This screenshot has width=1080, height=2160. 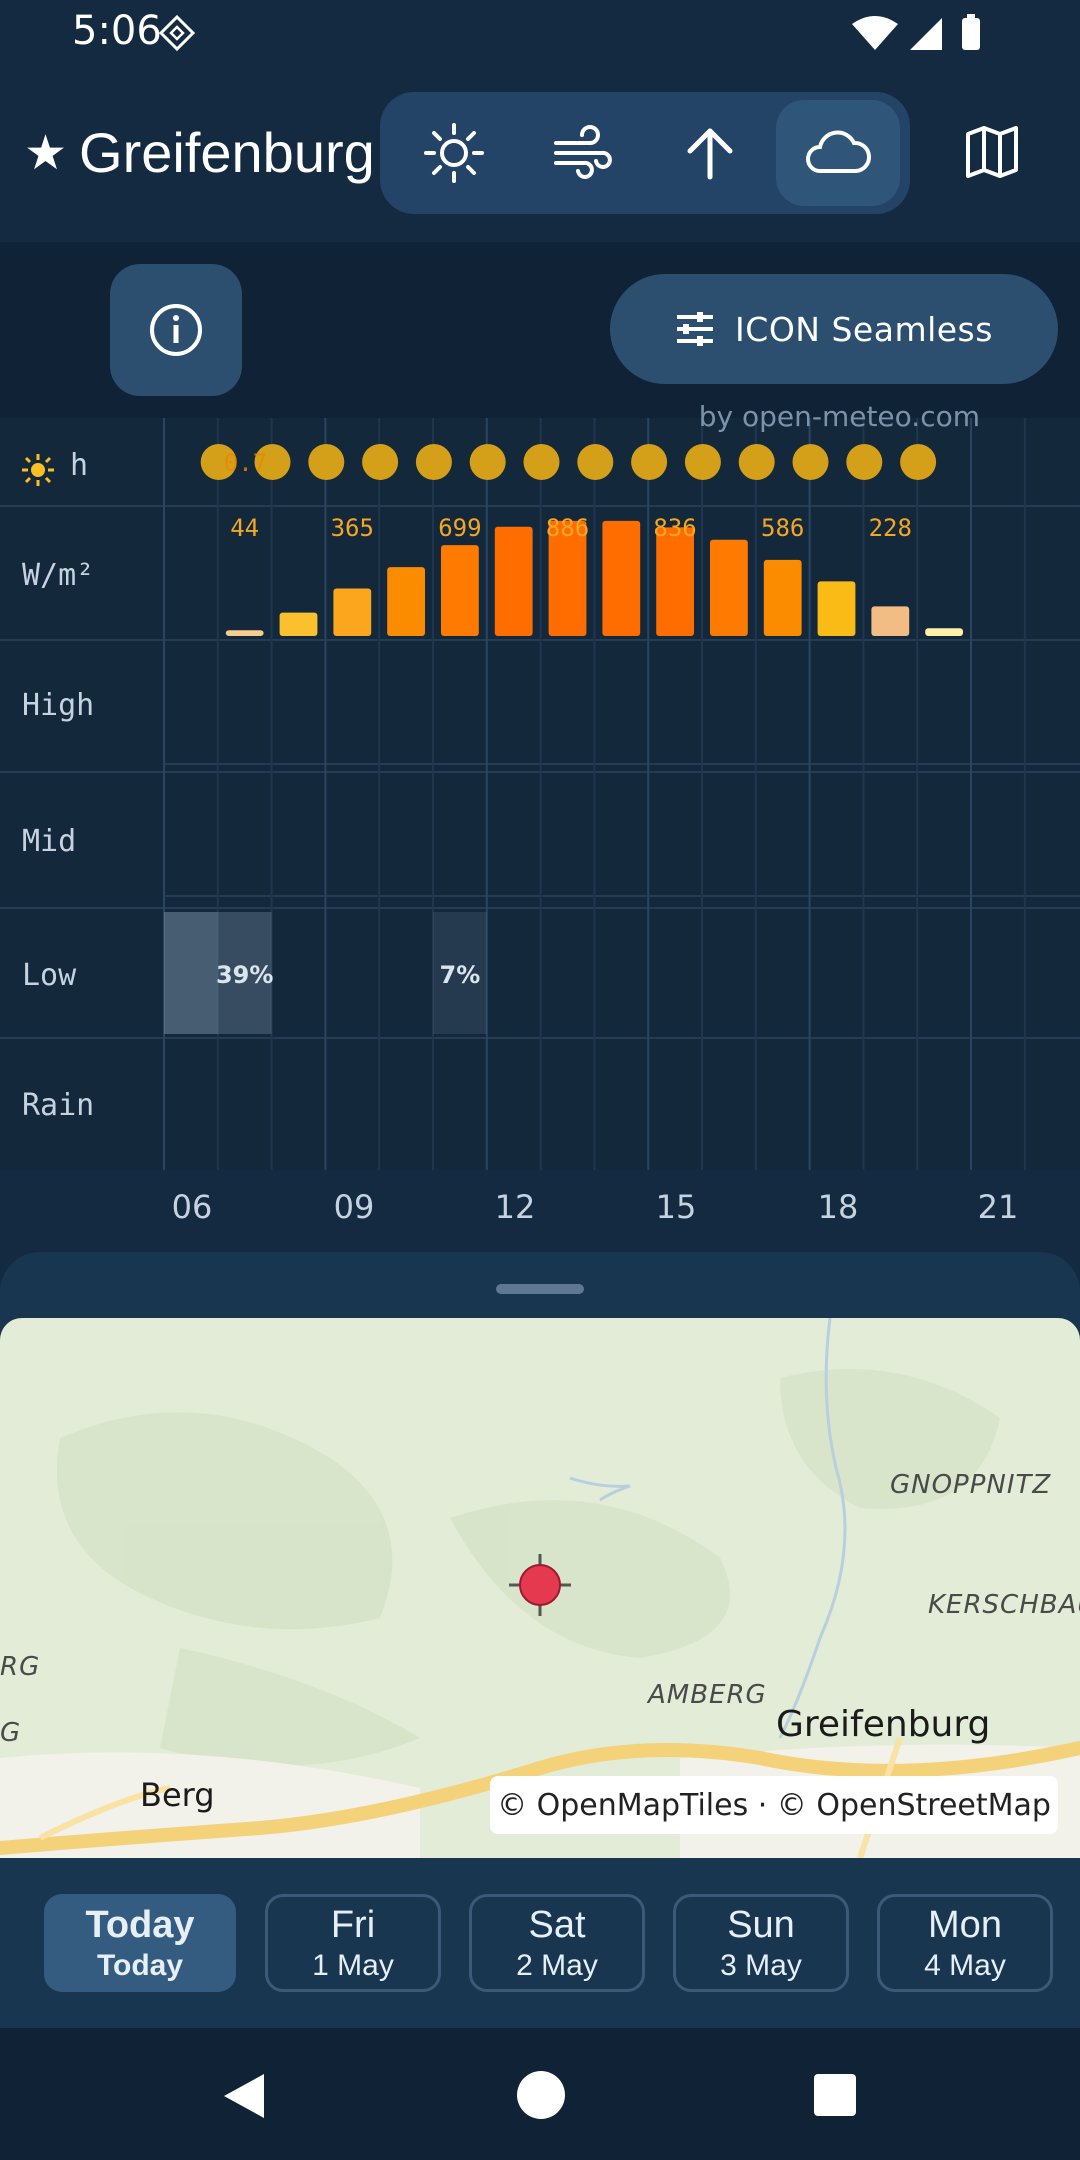 I want to click on battery-icon, so click(x=971, y=34).